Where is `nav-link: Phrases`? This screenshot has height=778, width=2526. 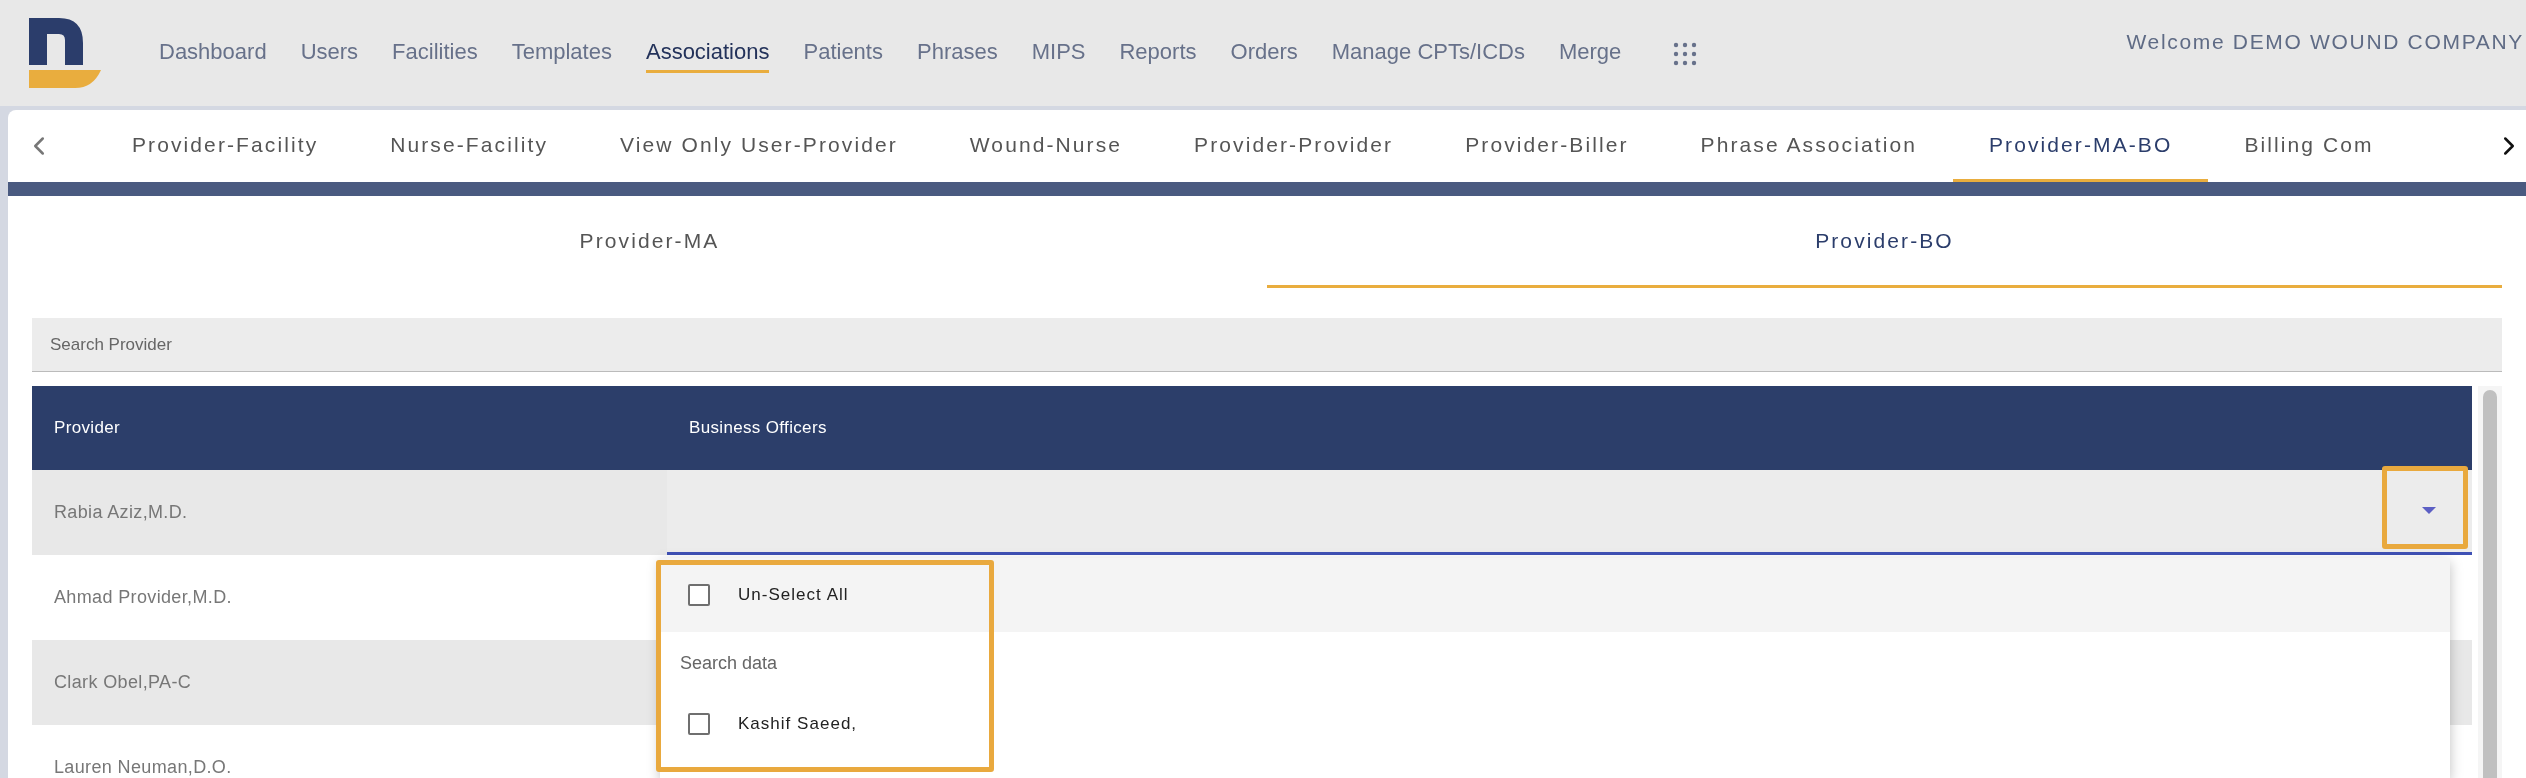
nav-link: Phrases is located at coordinates (957, 54).